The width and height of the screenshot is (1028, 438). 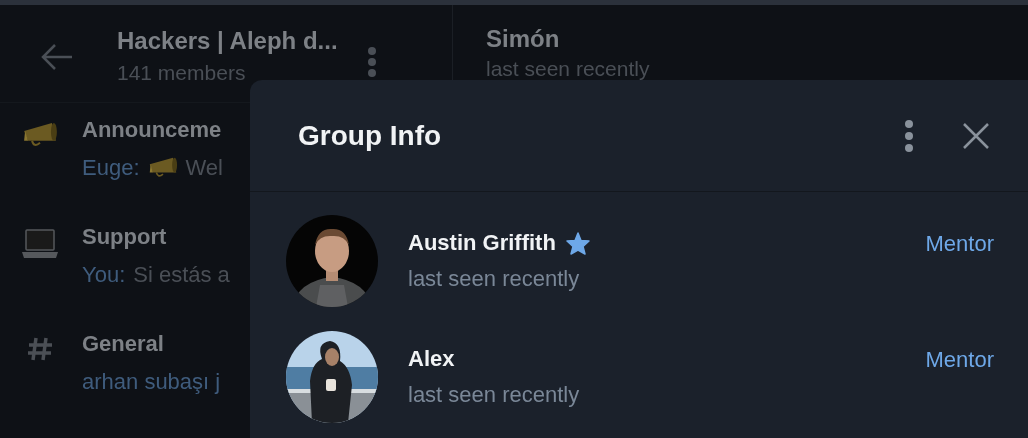 What do you see at coordinates (976, 135) in the screenshot?
I see `close-icon` at bounding box center [976, 135].